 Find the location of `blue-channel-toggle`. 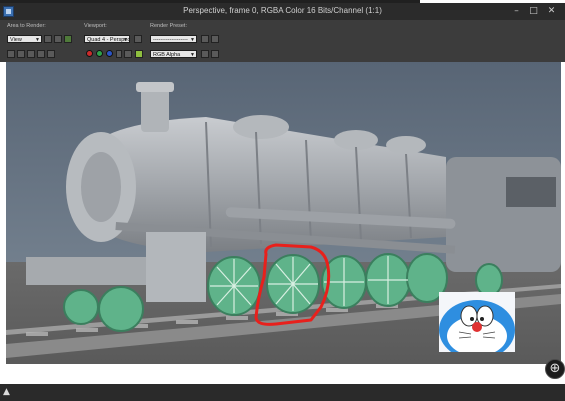

blue-channel-toggle is located at coordinates (109, 53).